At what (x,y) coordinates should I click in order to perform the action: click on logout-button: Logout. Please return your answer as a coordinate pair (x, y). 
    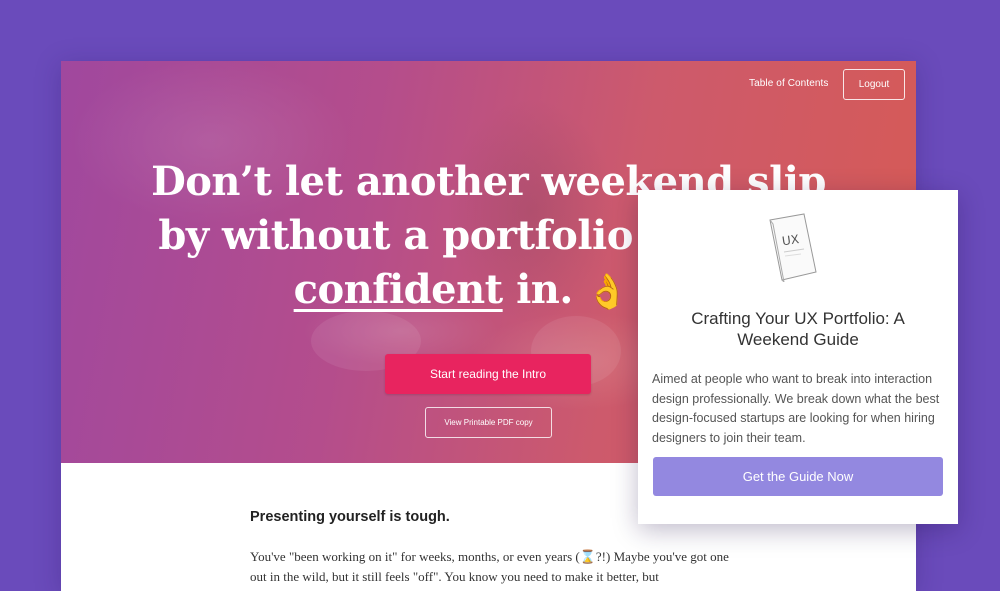
    Looking at the image, I should click on (874, 84).